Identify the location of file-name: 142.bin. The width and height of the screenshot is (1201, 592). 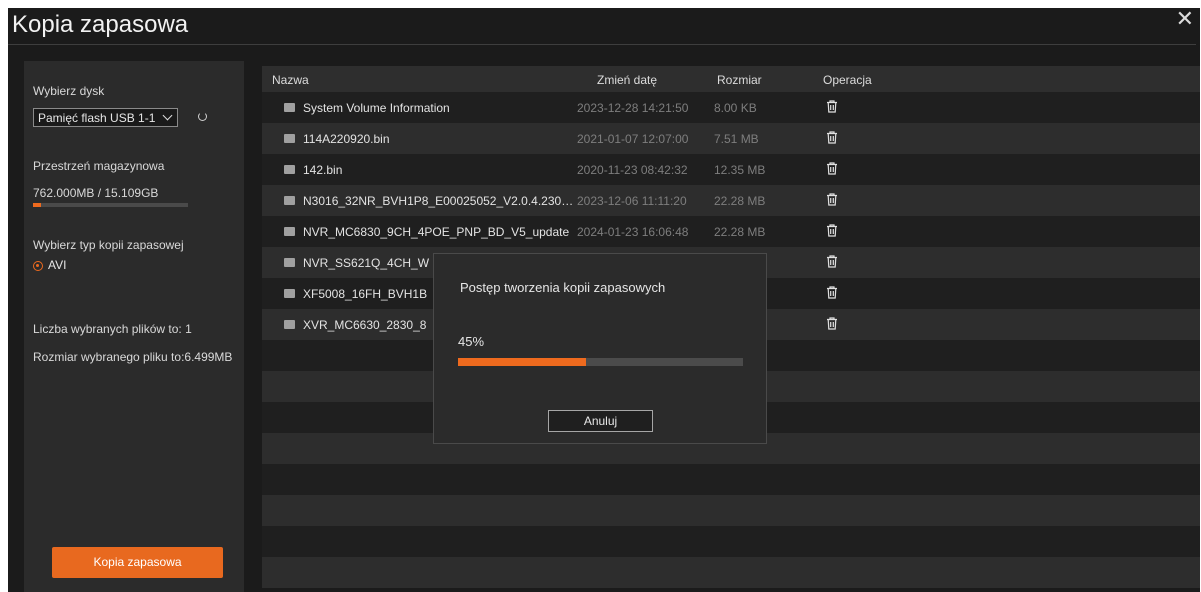
(323, 170).